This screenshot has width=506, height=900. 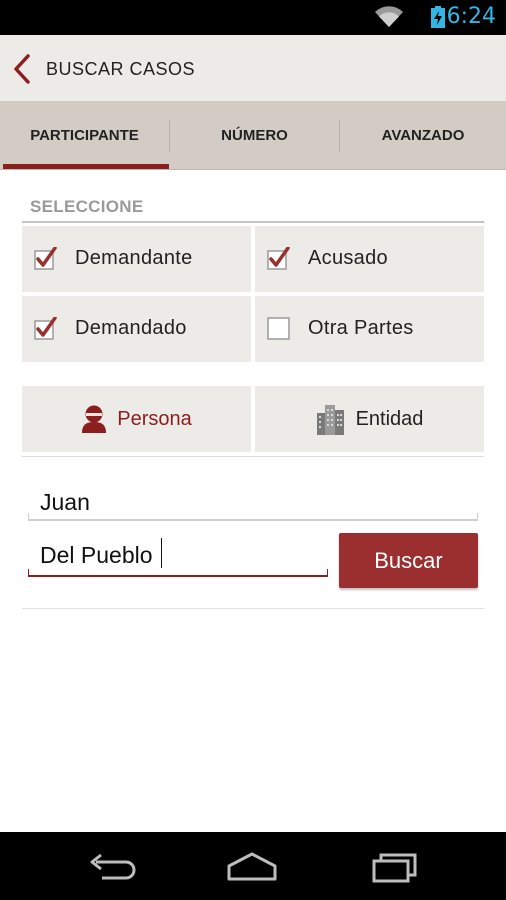 I want to click on tab-label: AVANZADO, so click(x=423, y=135).